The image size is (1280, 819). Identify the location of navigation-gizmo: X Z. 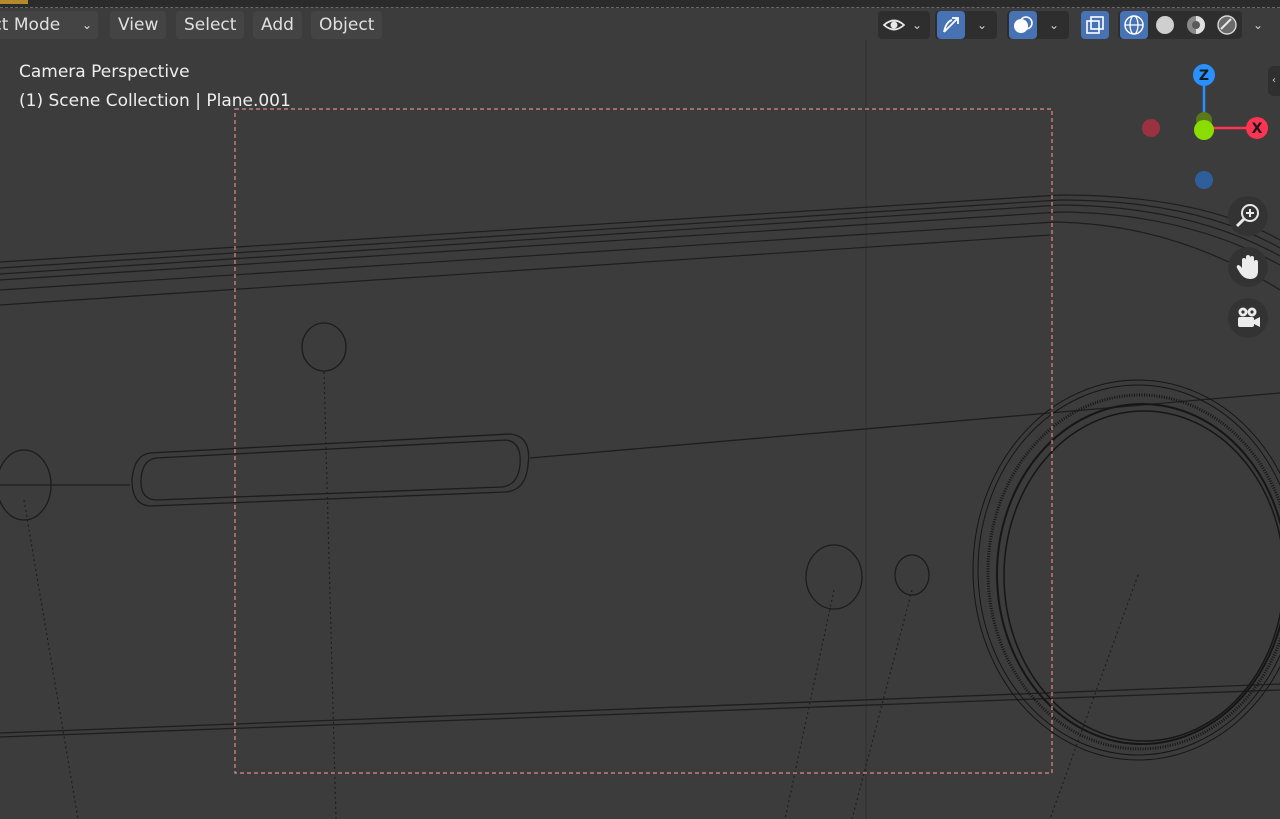
(1205, 130).